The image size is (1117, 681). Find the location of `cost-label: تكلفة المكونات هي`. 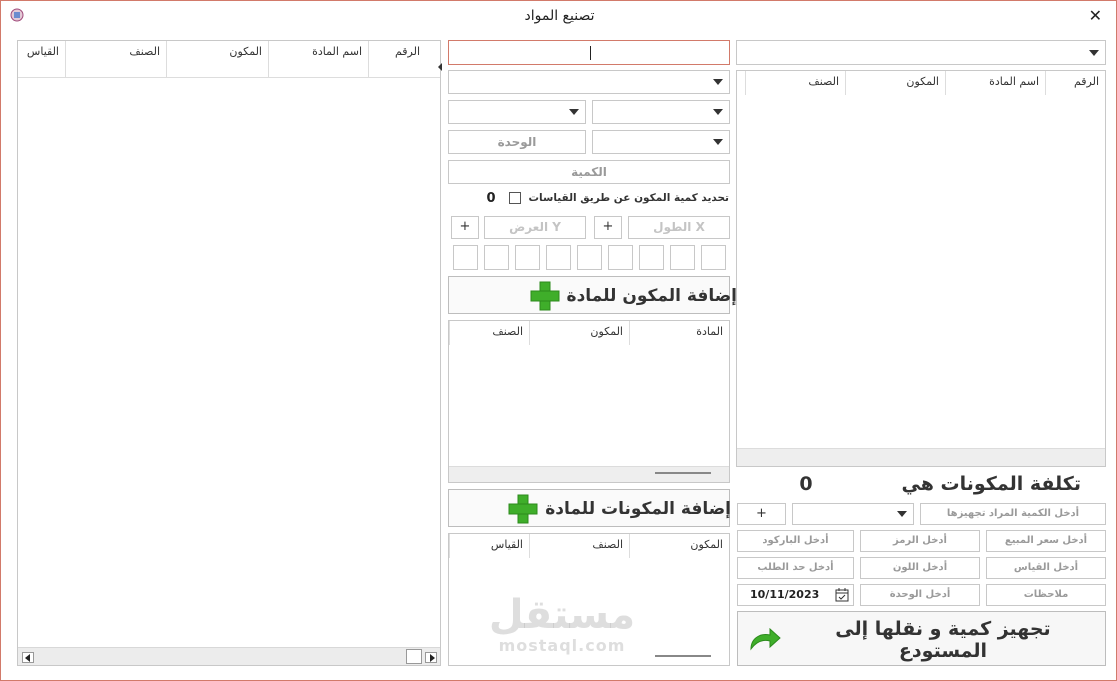

cost-label: تكلفة المكونات هي is located at coordinates (991, 484).